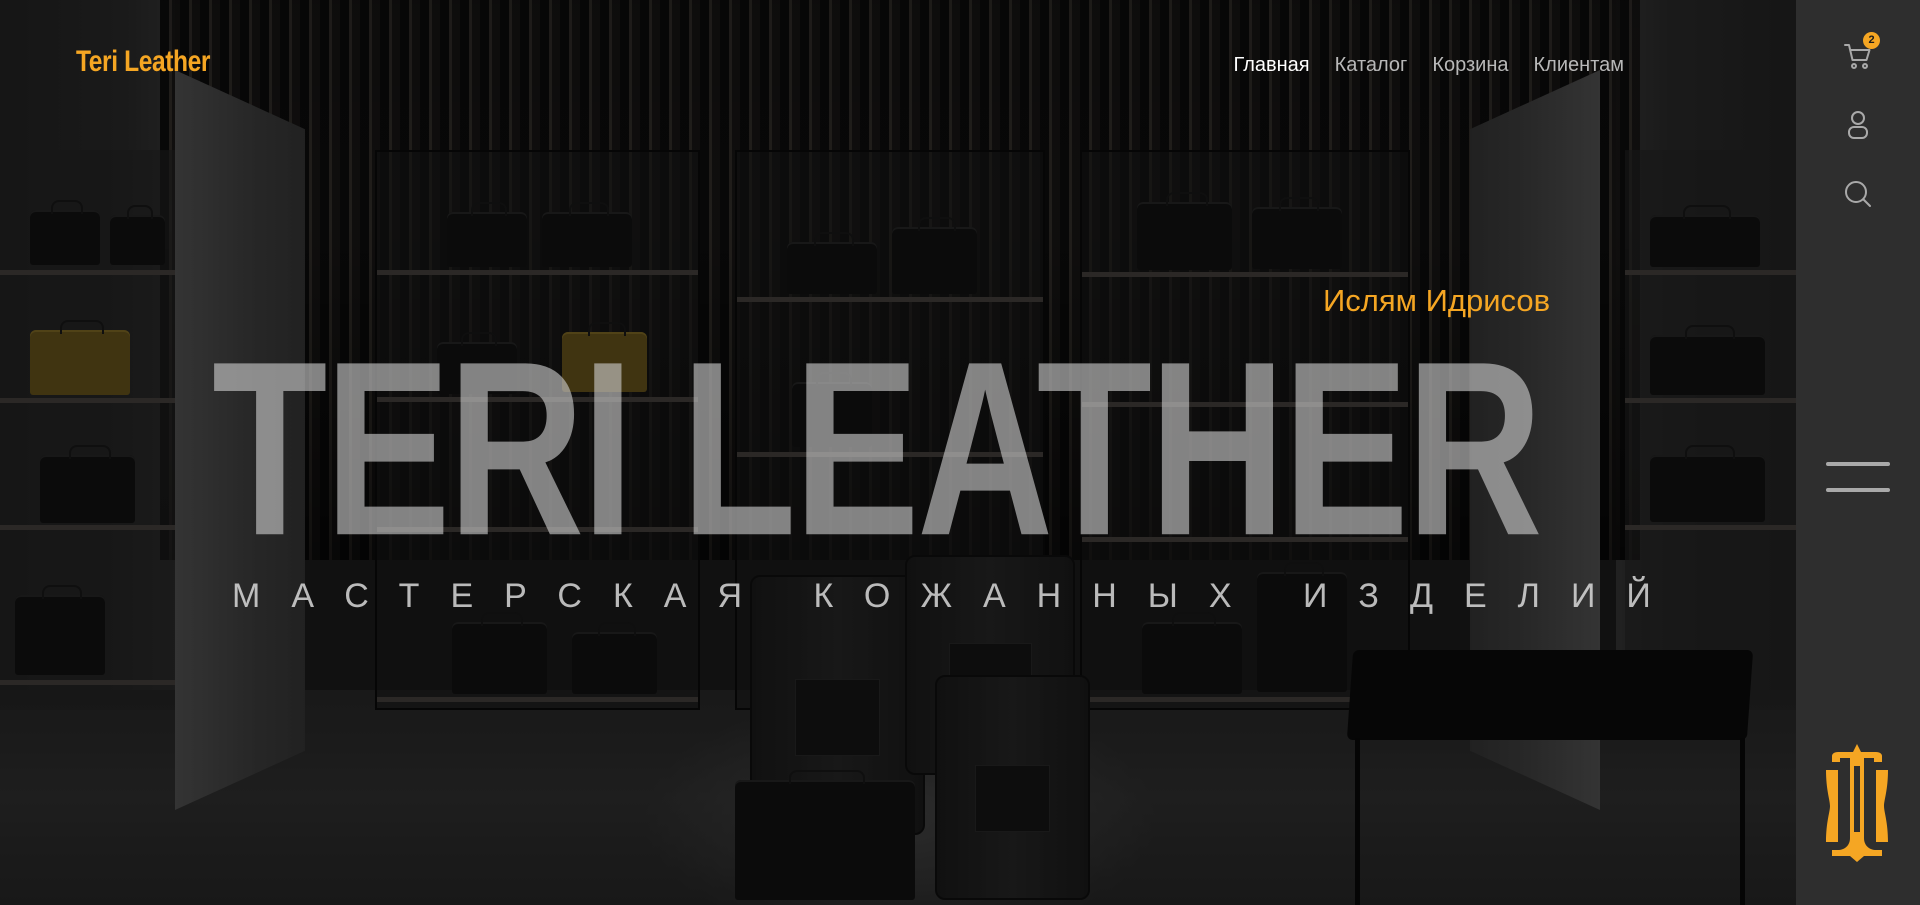  What do you see at coordinates (957, 596) in the screenshot?
I see `hero-subtitle: МАСТЕРСКАЯ КОЖАННЫХ ИЗДЕЛИЙ` at bounding box center [957, 596].